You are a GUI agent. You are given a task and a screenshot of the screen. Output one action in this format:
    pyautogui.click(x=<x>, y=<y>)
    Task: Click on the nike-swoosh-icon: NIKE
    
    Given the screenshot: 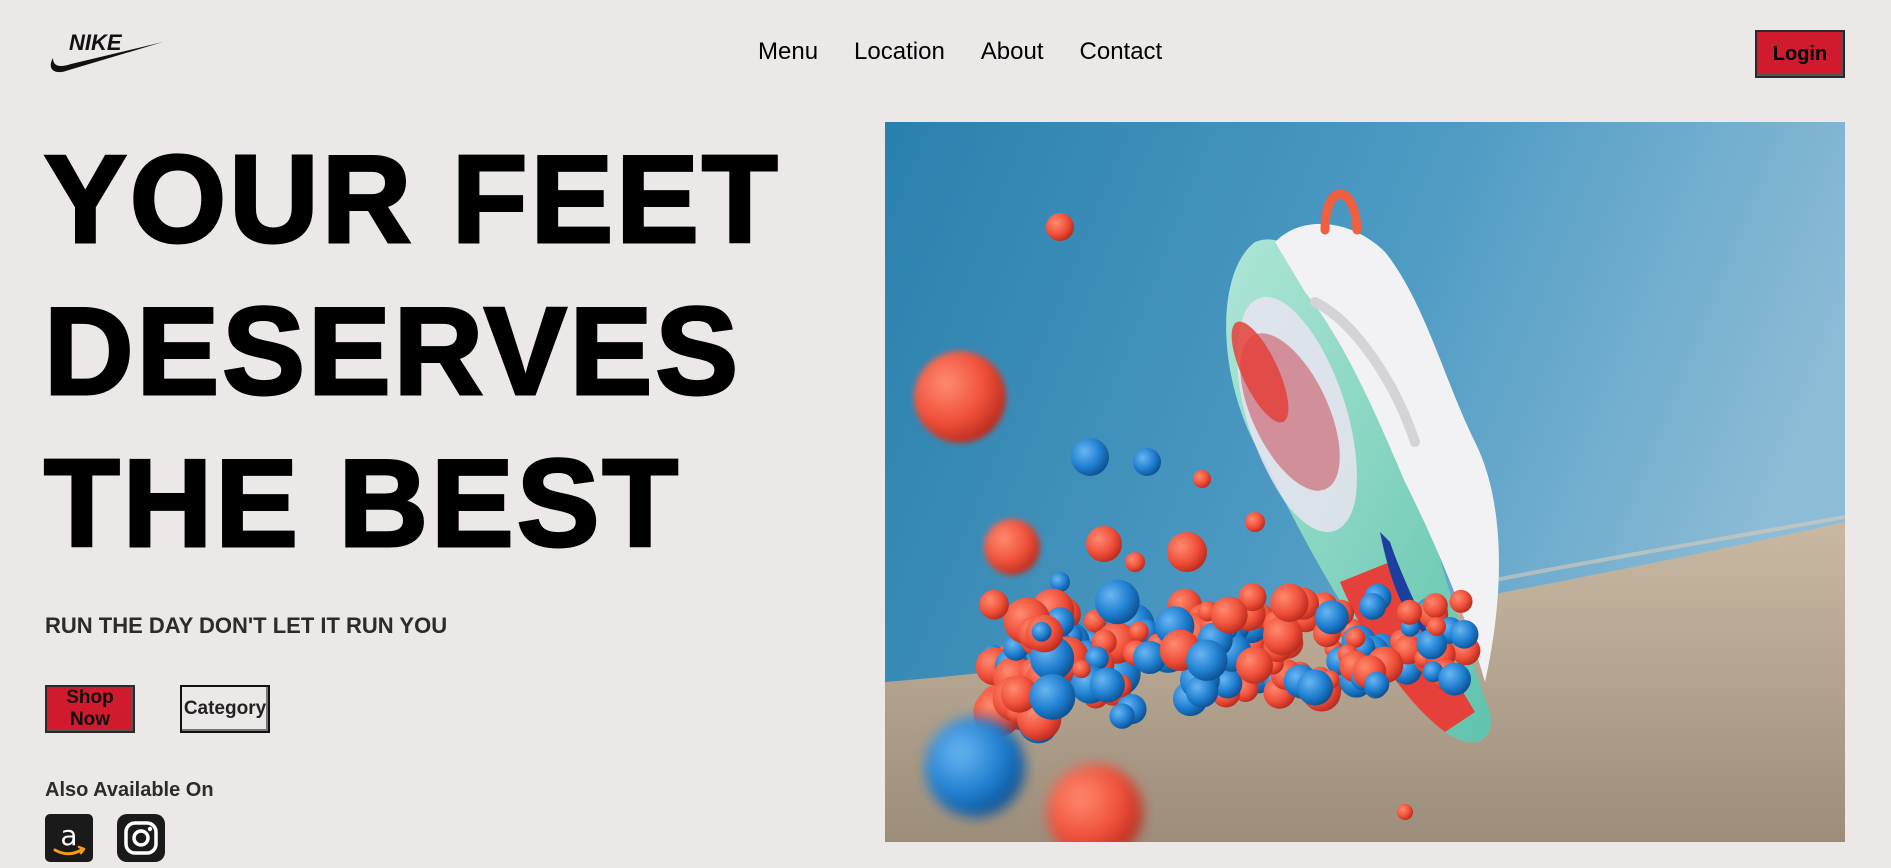 What is the action you would take?
    pyautogui.click(x=107, y=51)
    